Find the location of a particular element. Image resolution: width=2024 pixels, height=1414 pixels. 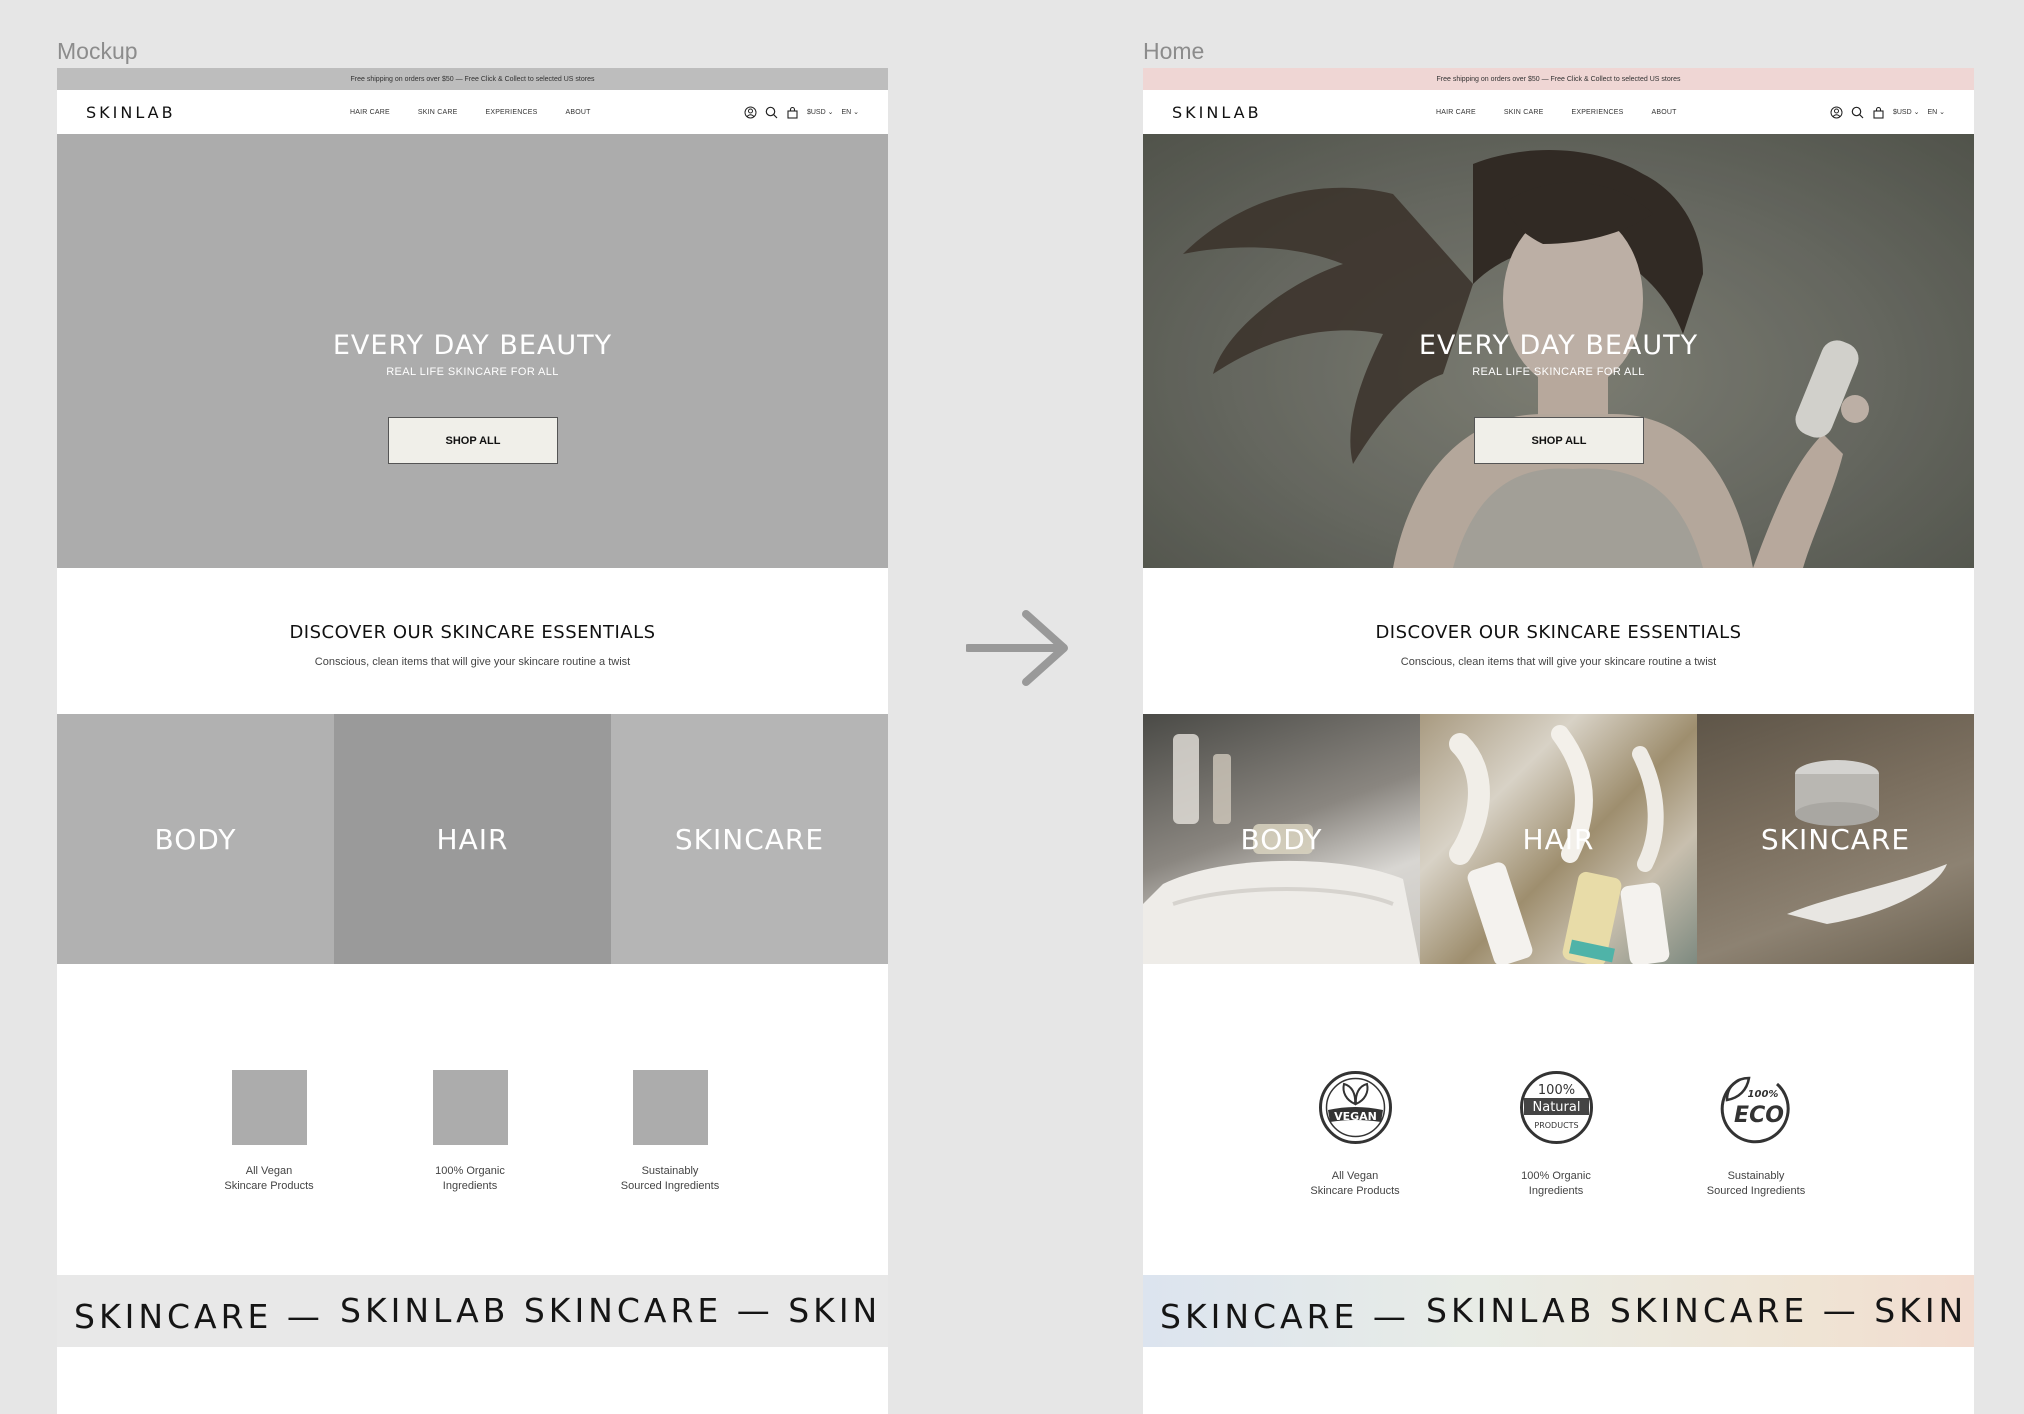

feature-caption: All Vegan Skincare Products is located at coordinates (269, 1179).